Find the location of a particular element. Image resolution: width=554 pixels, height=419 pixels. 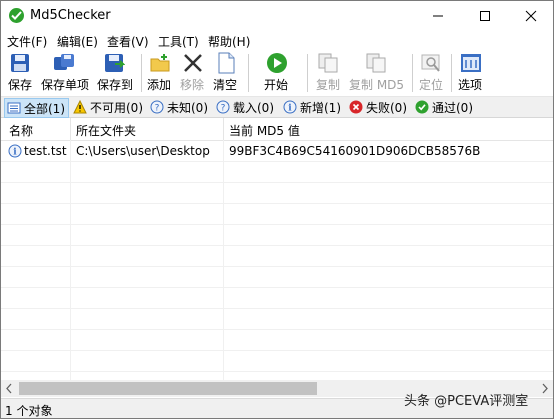

list-header: 名称 所在文件夹 当前 MD5 值 is located at coordinates (277, 129).